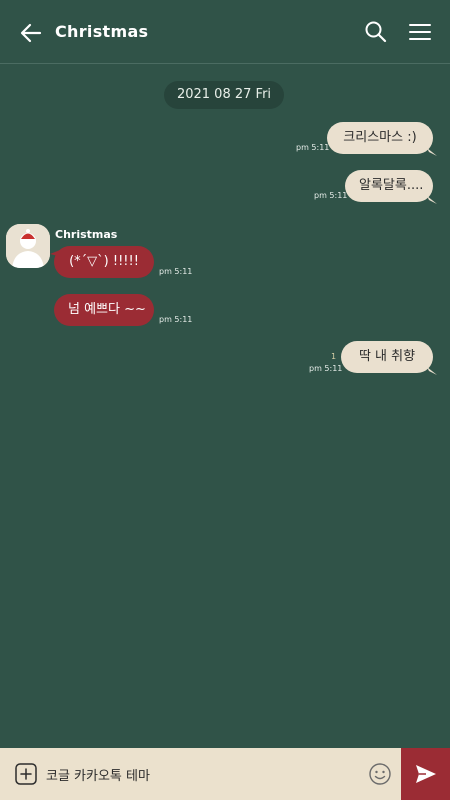 This screenshot has width=450, height=800. I want to click on message-bubble-incoming: (*´▽`) !!!!!, so click(104, 262).